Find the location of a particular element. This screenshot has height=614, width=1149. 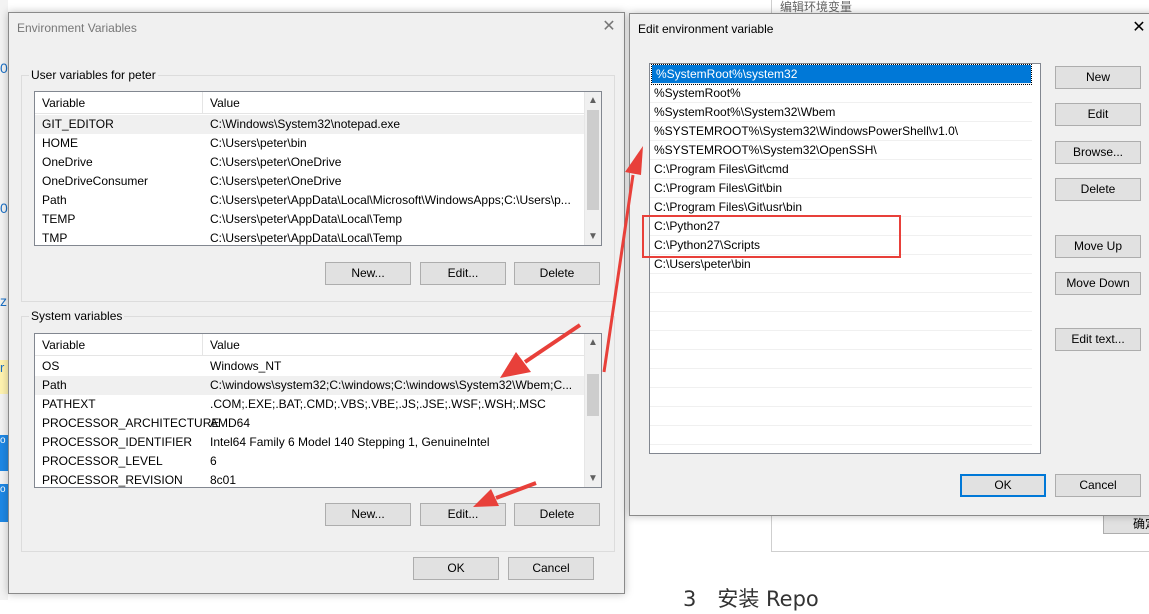

variable-name: PATHEXT is located at coordinates (69, 404).